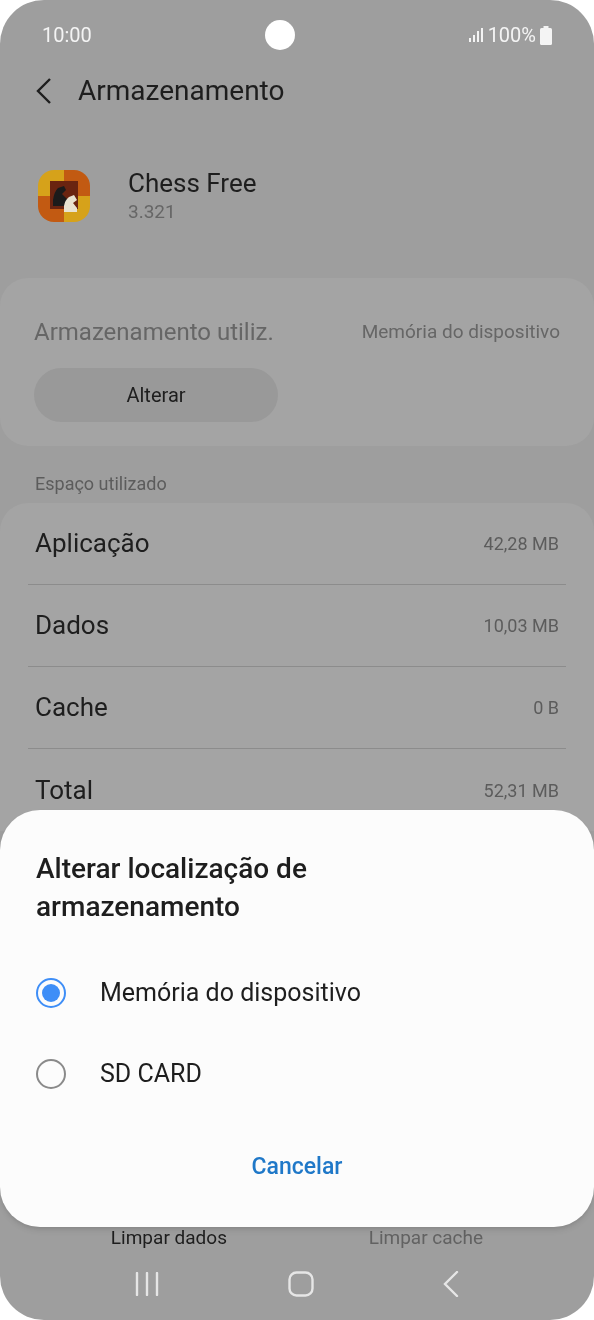 The width and height of the screenshot is (594, 1320). Describe the element at coordinates (71, 707) in the screenshot. I see `usage-label: Cache` at that location.